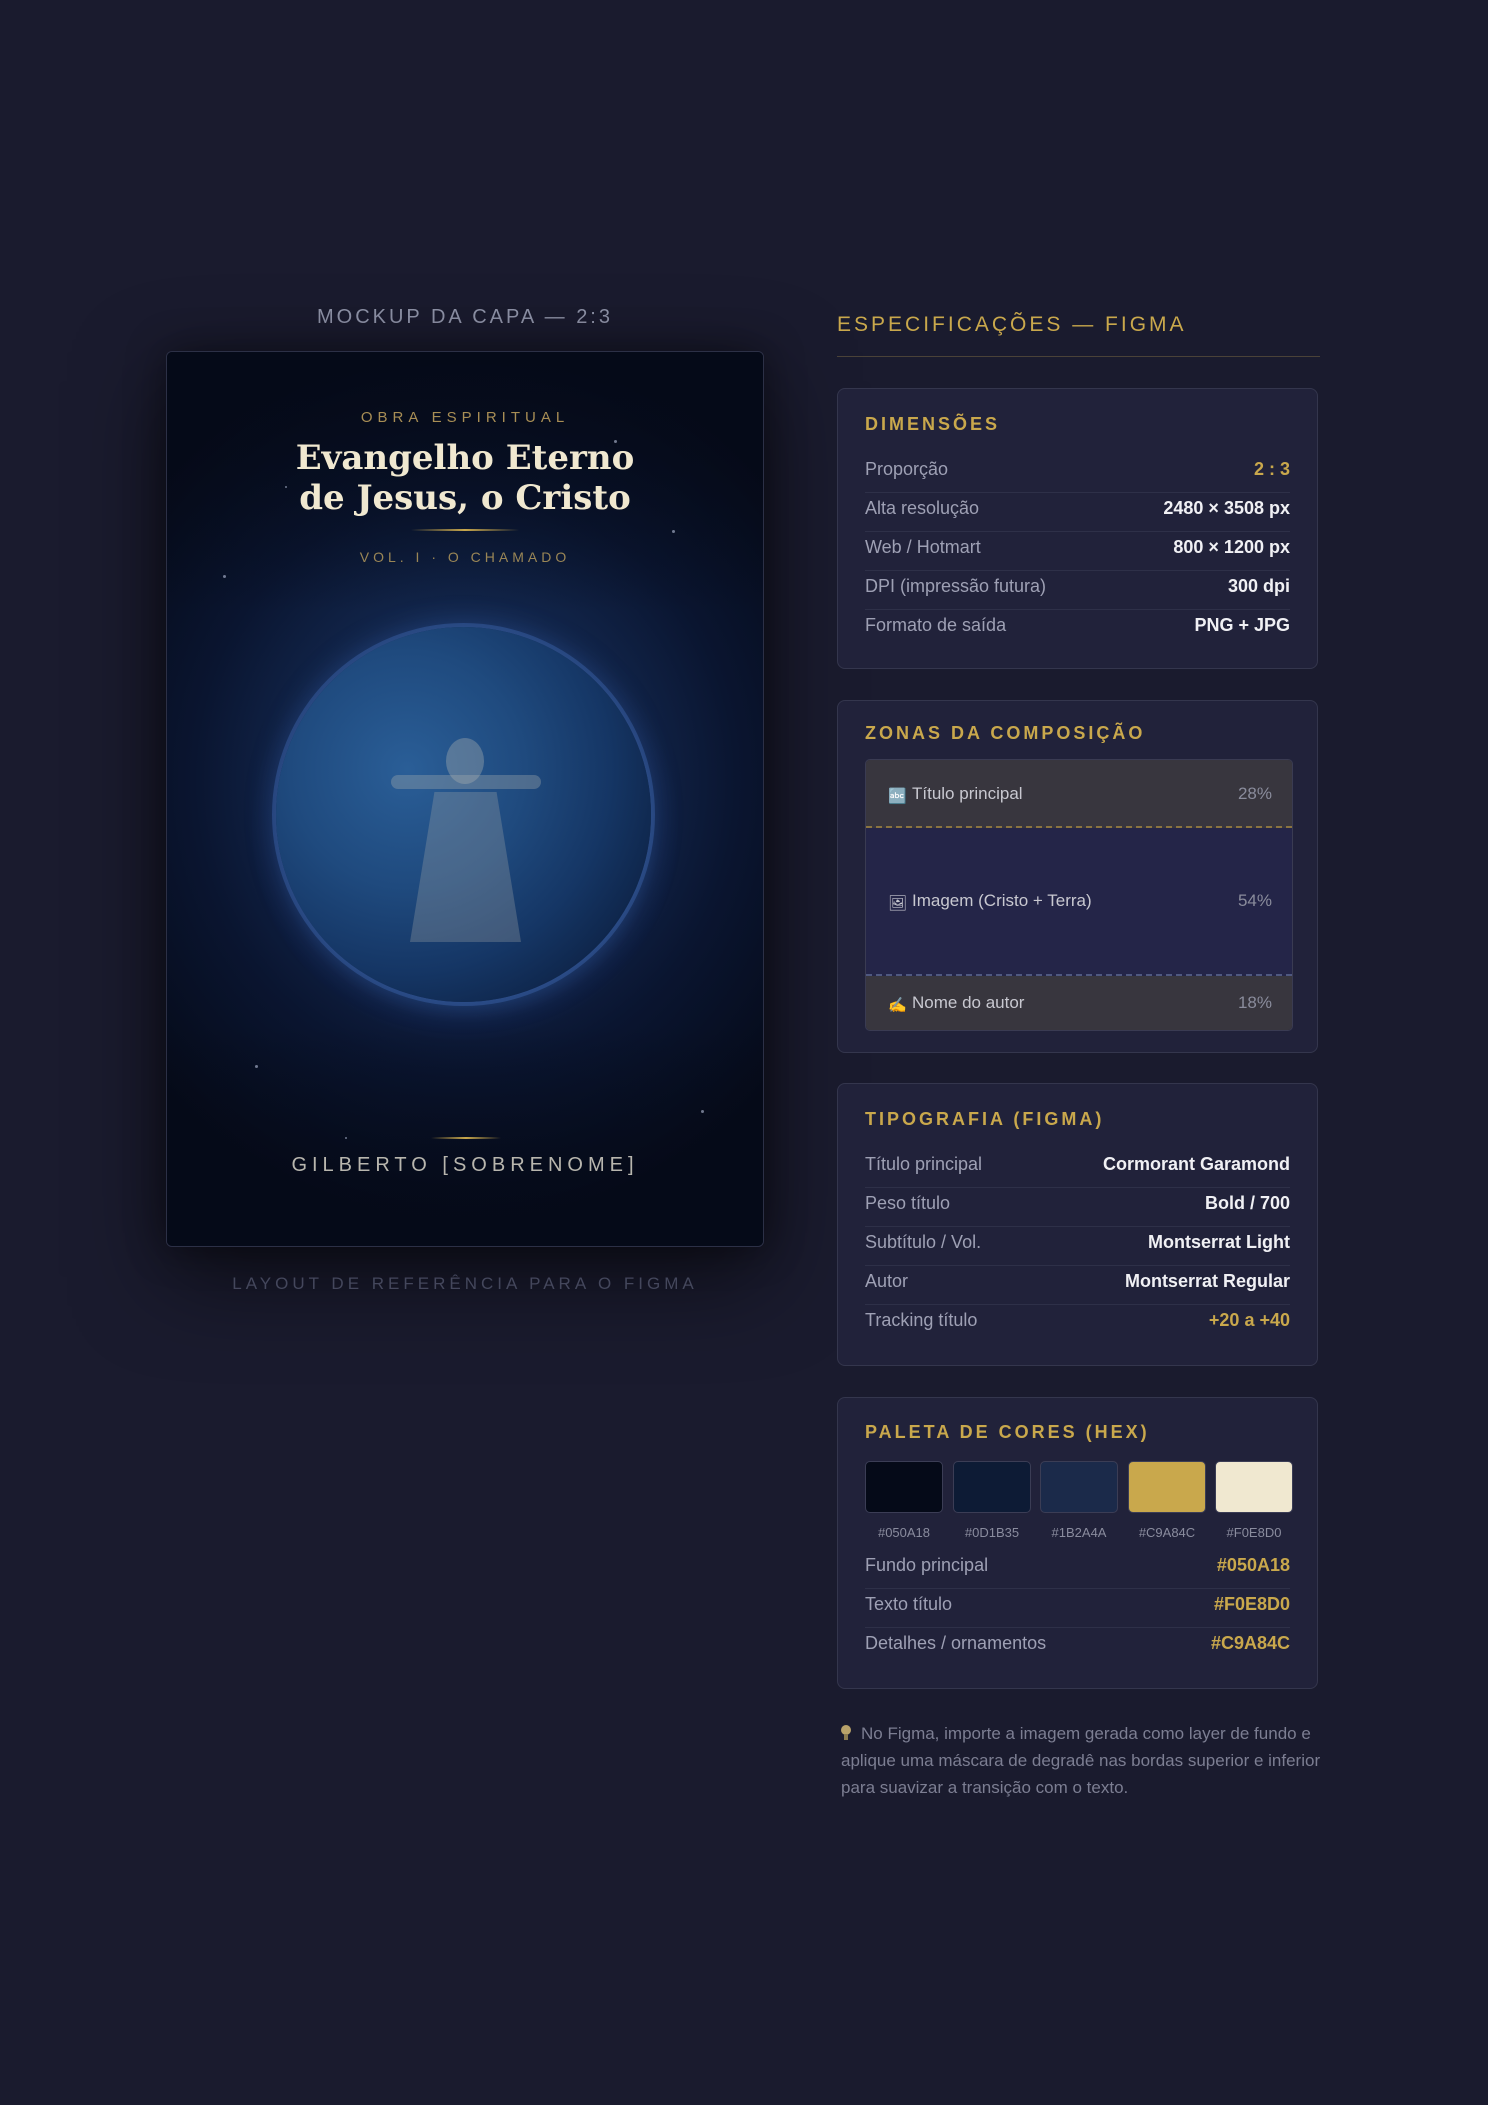 This screenshot has height=2105, width=1488. I want to click on spec-row: Proporção 2 : 3, so click(1077, 473).